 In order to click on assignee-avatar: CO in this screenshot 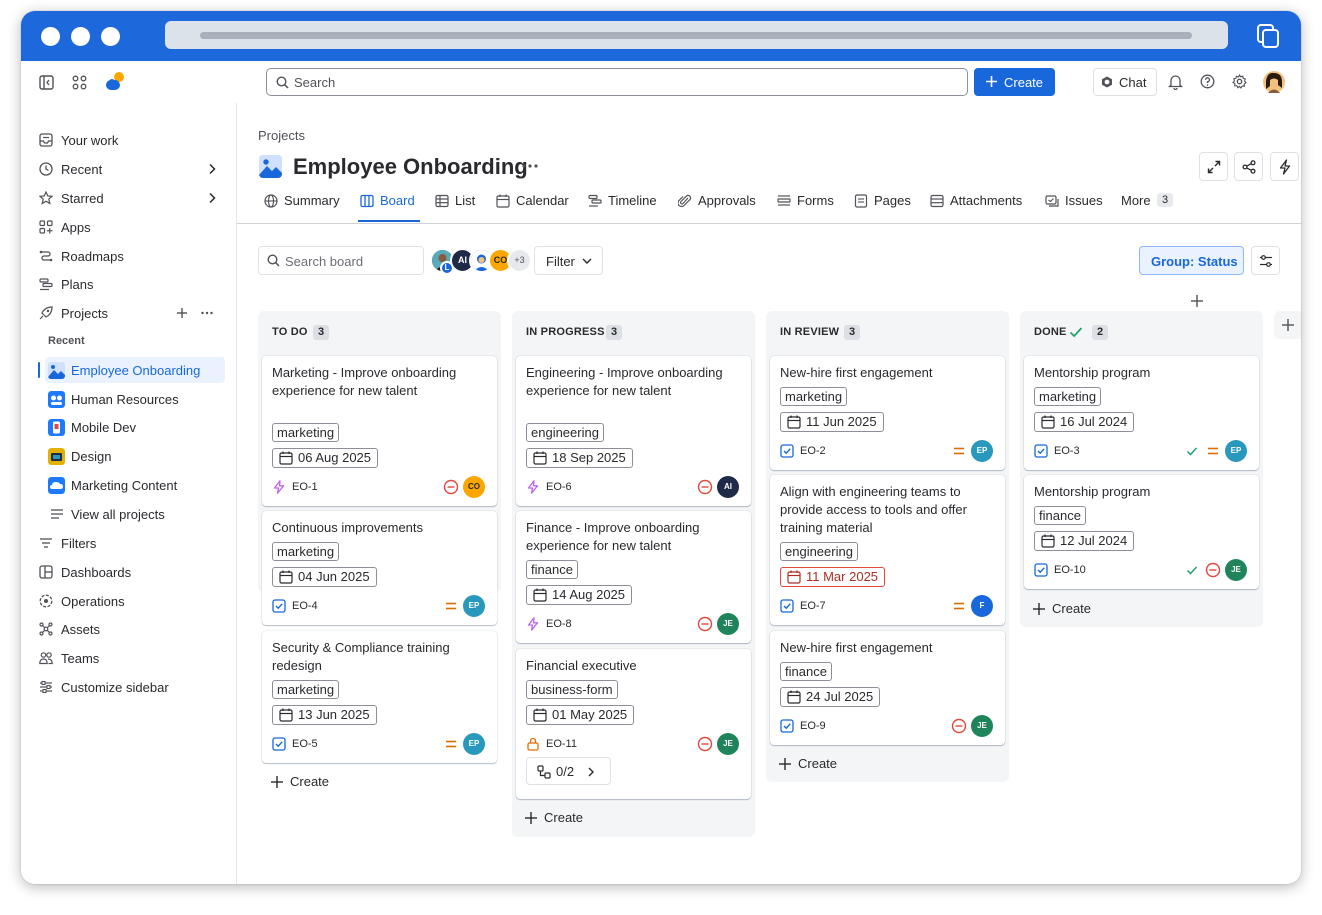, I will do `click(474, 487)`.